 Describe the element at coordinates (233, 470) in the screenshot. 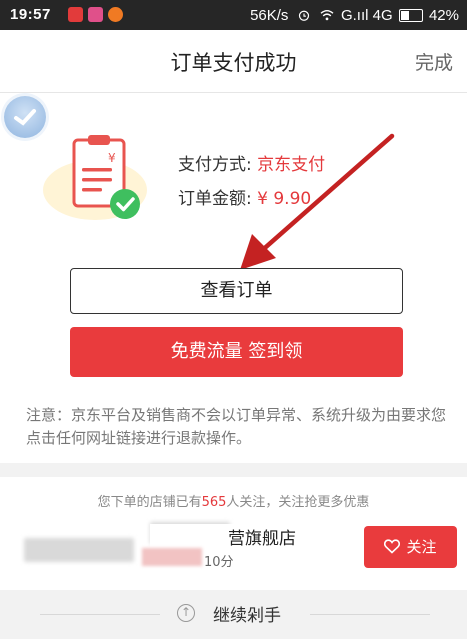

I see `section-divider` at that location.